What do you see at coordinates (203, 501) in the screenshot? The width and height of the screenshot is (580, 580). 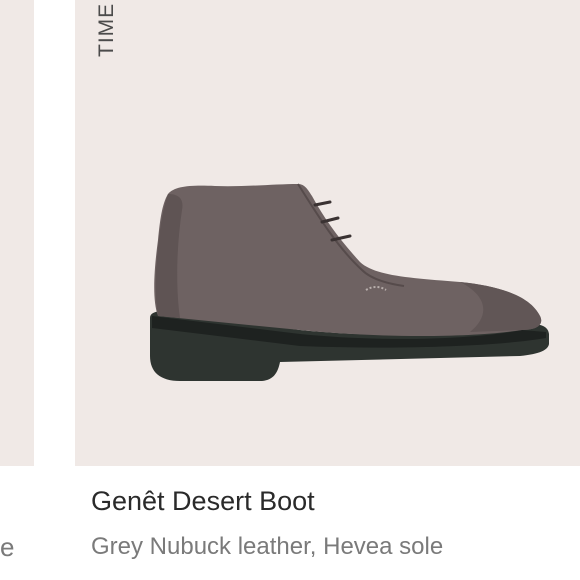 I see `product-title: Genêt Desert Boot` at bounding box center [203, 501].